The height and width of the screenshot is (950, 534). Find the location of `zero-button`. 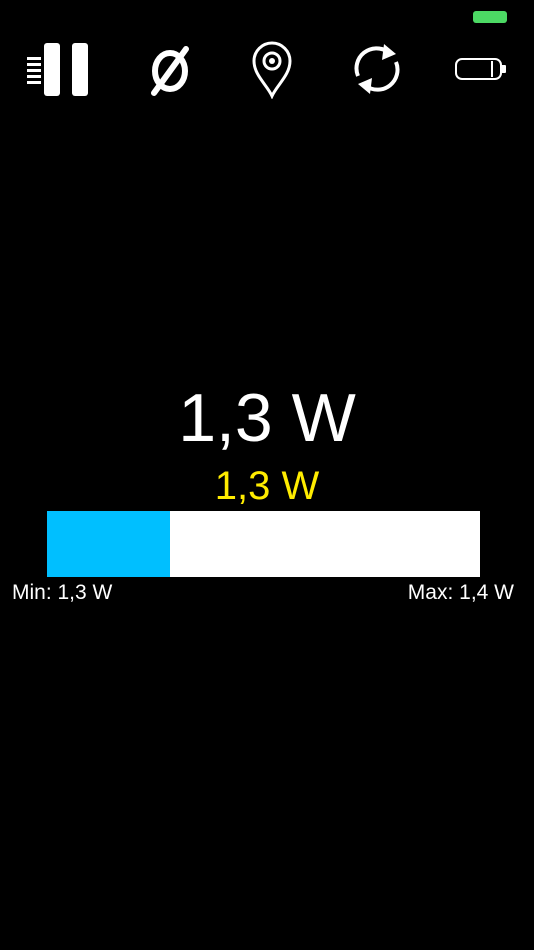

zero-button is located at coordinates (170, 69).